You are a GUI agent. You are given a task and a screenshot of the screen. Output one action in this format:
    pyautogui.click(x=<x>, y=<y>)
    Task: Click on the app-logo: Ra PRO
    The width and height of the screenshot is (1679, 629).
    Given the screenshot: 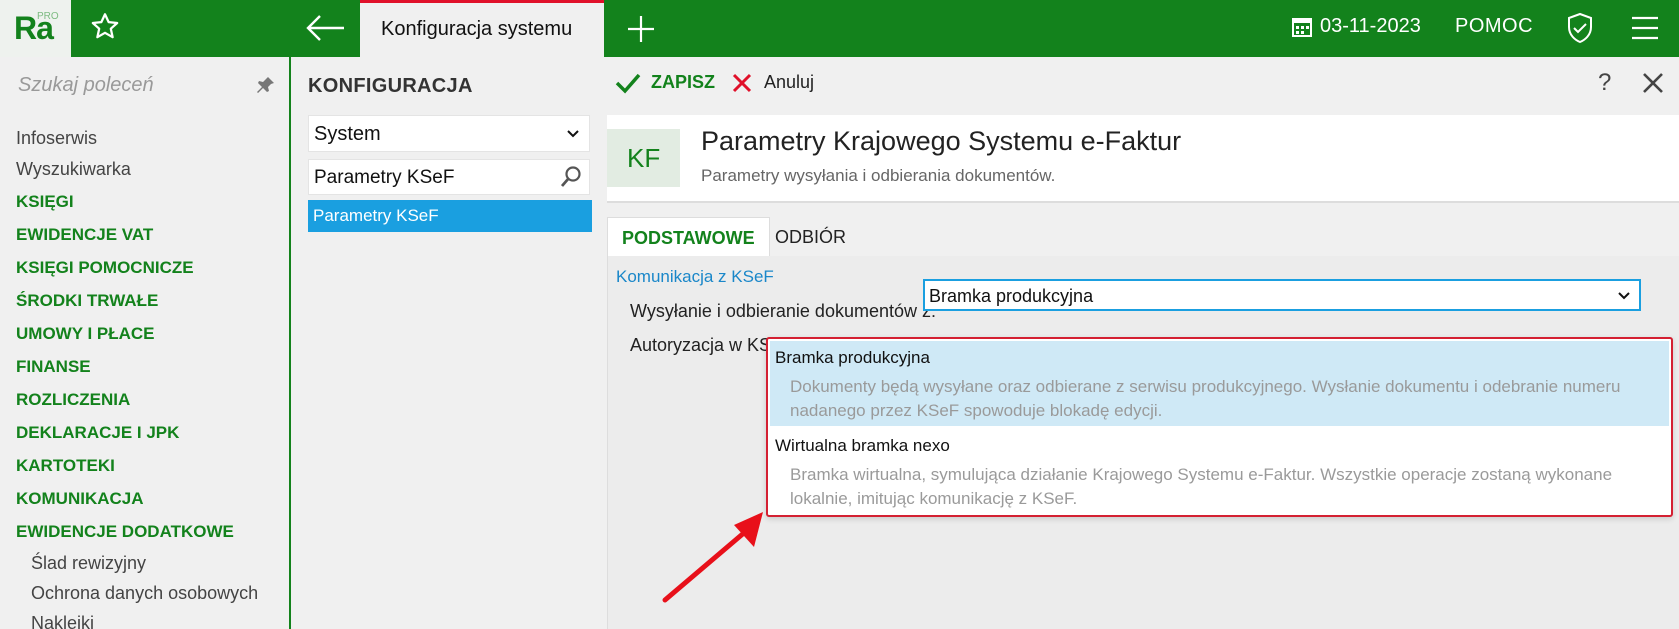 What is the action you would take?
    pyautogui.click(x=35, y=28)
    